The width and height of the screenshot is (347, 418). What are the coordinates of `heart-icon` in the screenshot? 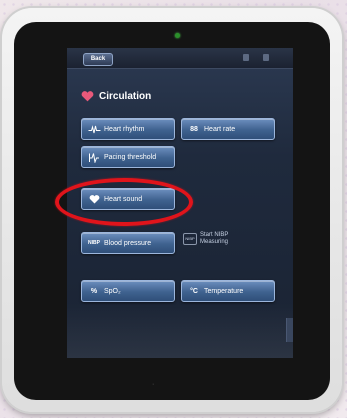 It's located at (87, 96).